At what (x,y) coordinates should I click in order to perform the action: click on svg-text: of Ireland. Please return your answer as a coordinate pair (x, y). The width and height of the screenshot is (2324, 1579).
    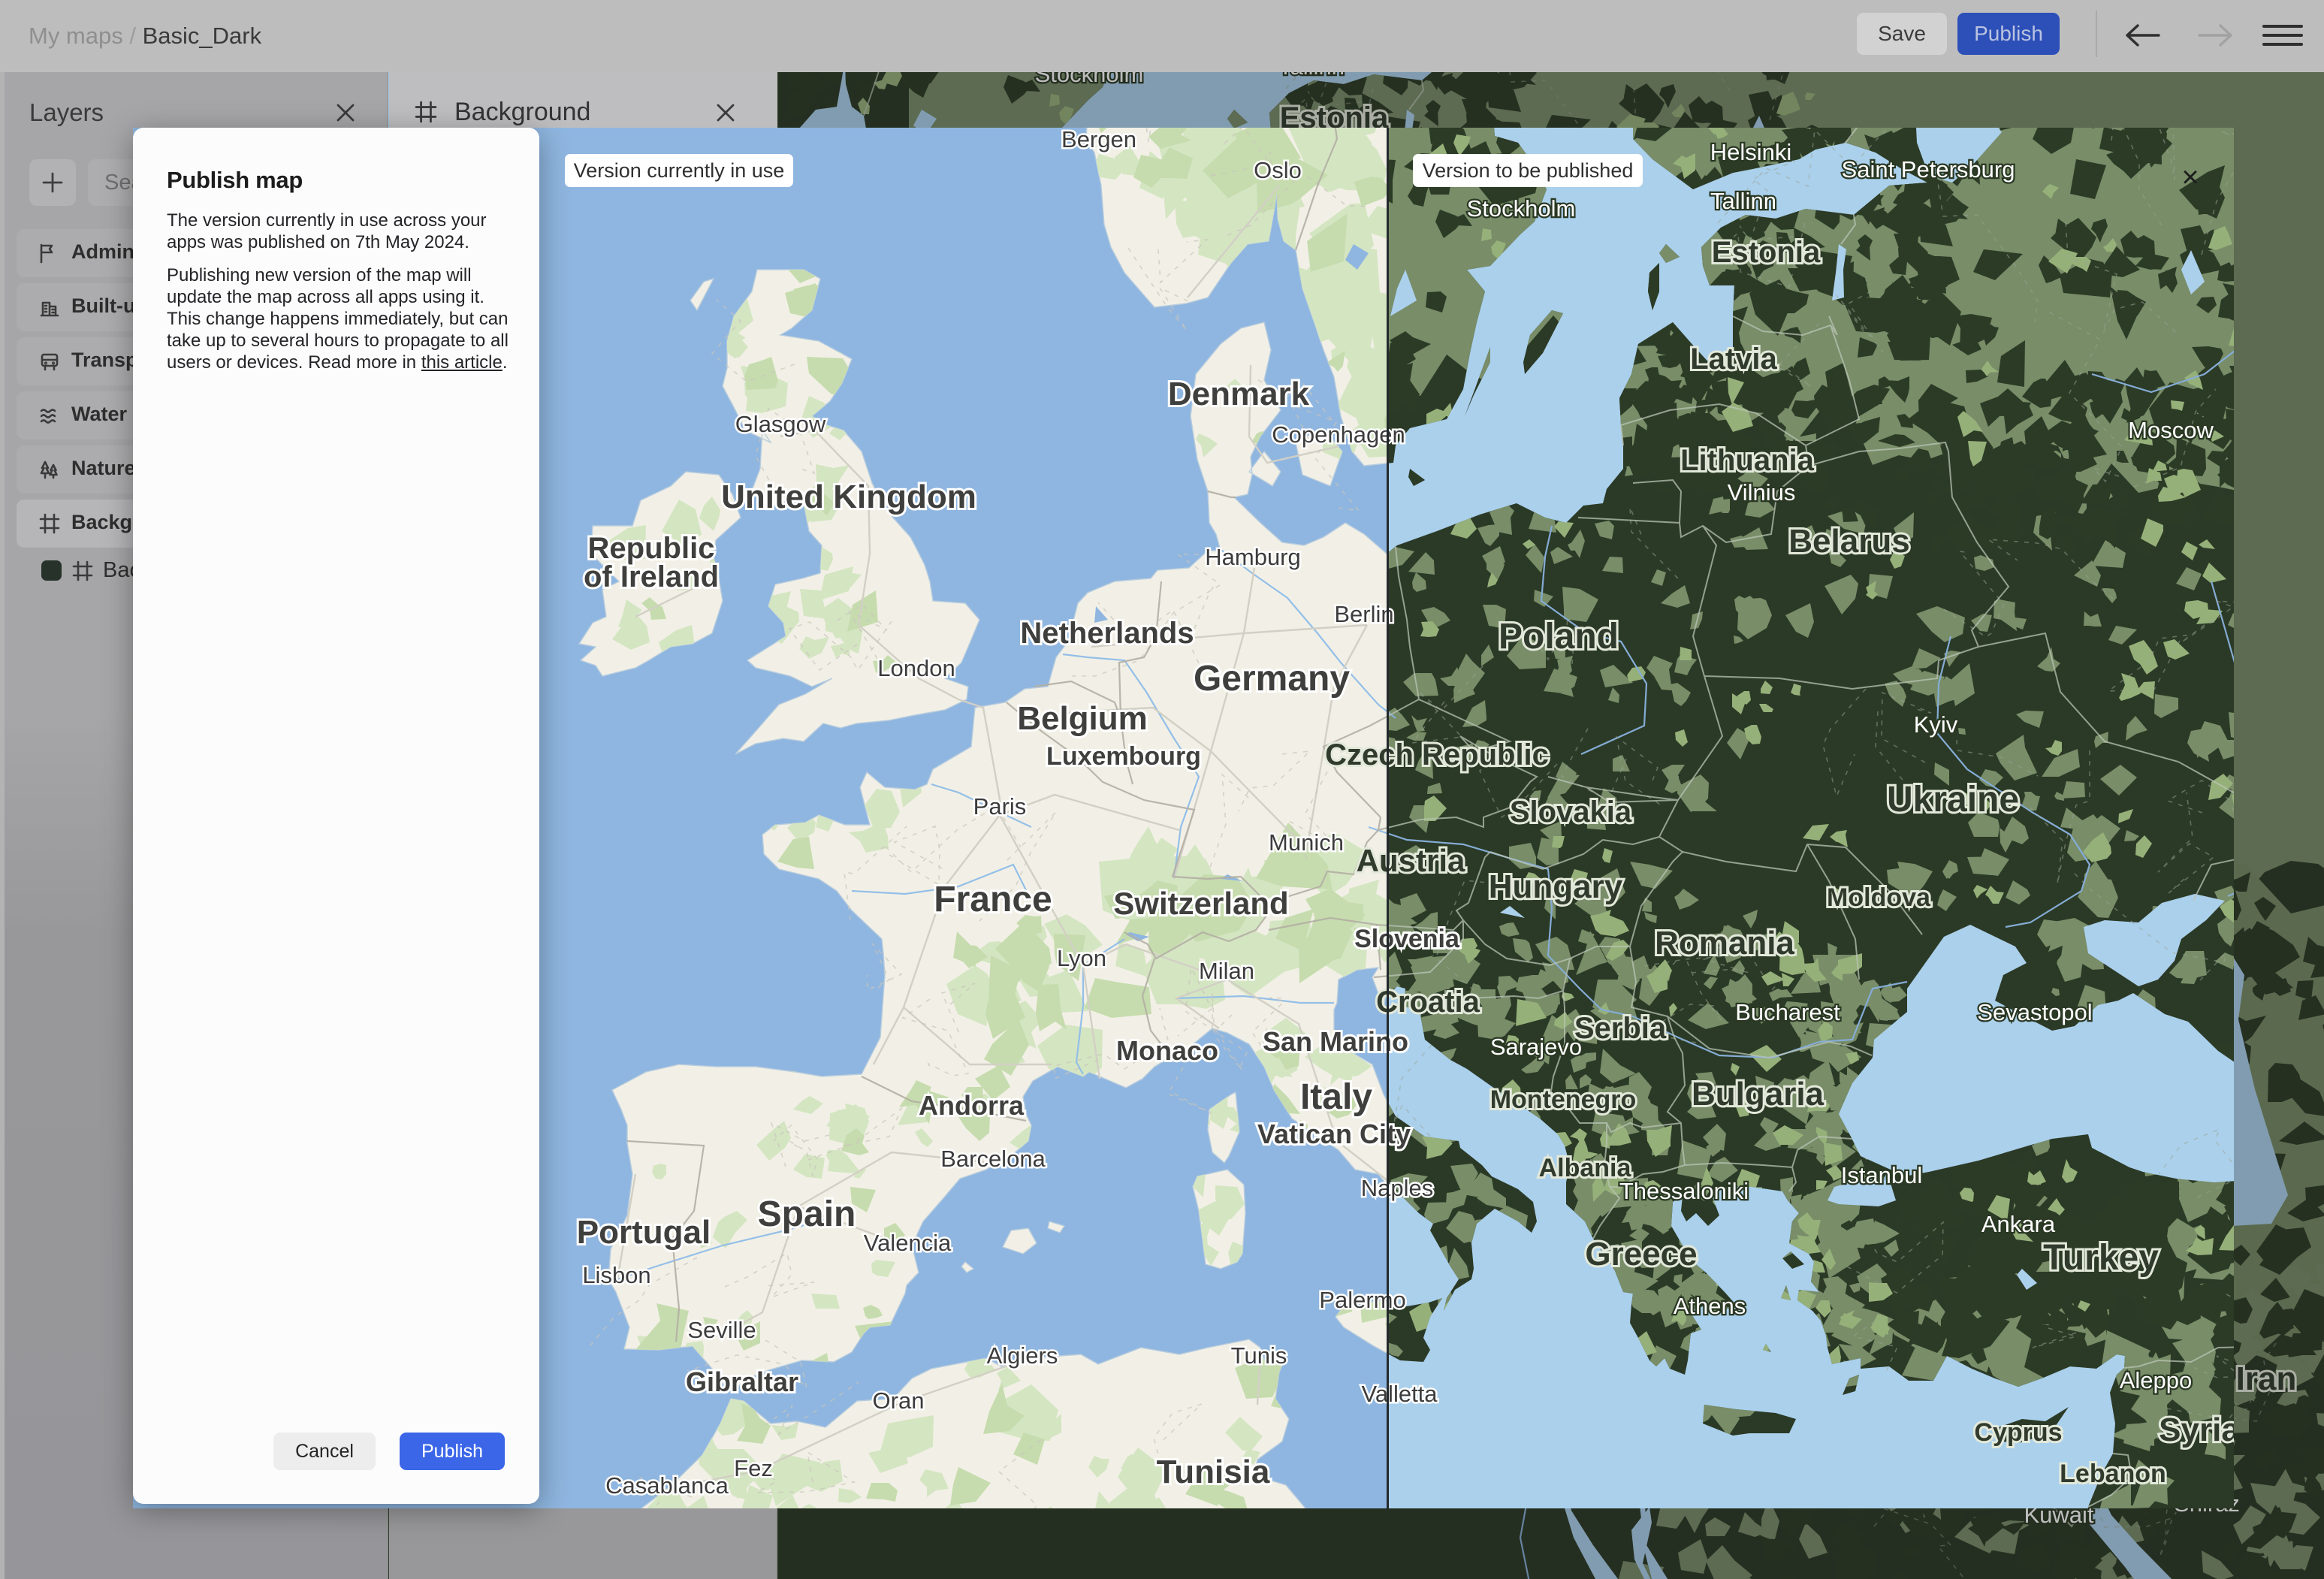
    Looking at the image, I should click on (651, 576).